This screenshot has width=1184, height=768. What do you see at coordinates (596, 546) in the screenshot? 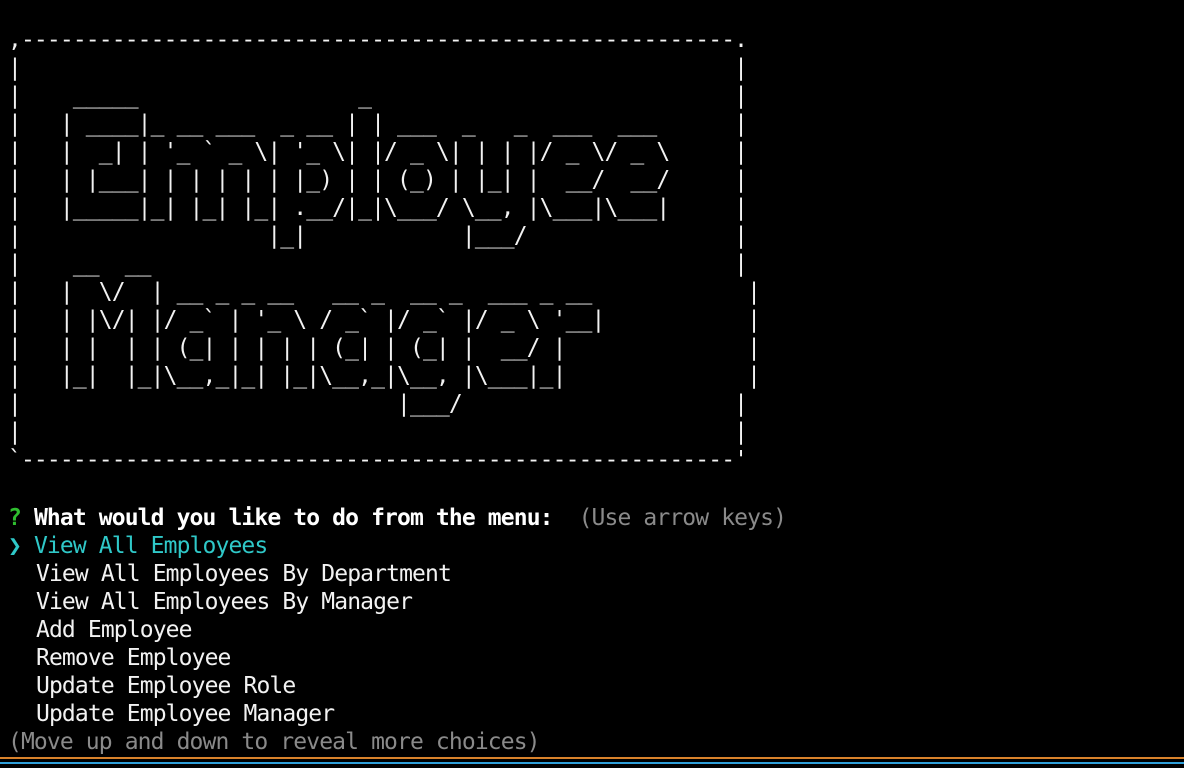
I see `menu-choice-view-all-employees: ❯ View All Employees` at bounding box center [596, 546].